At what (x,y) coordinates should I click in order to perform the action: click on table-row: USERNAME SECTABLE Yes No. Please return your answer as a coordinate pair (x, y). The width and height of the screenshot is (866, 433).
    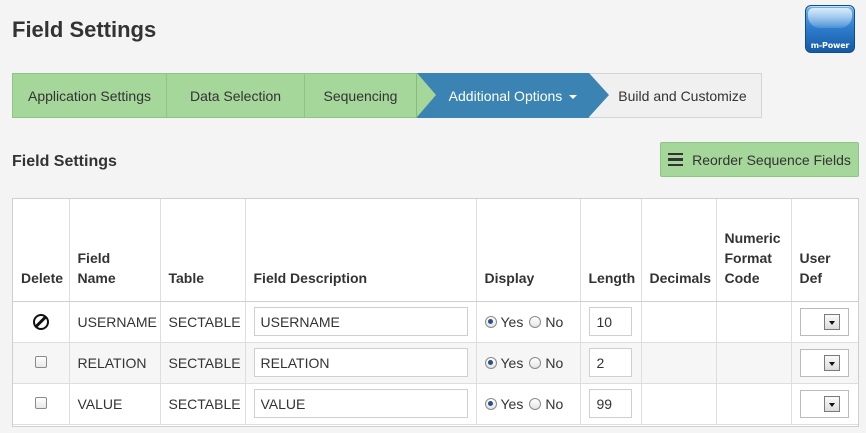
    Looking at the image, I should click on (435, 322).